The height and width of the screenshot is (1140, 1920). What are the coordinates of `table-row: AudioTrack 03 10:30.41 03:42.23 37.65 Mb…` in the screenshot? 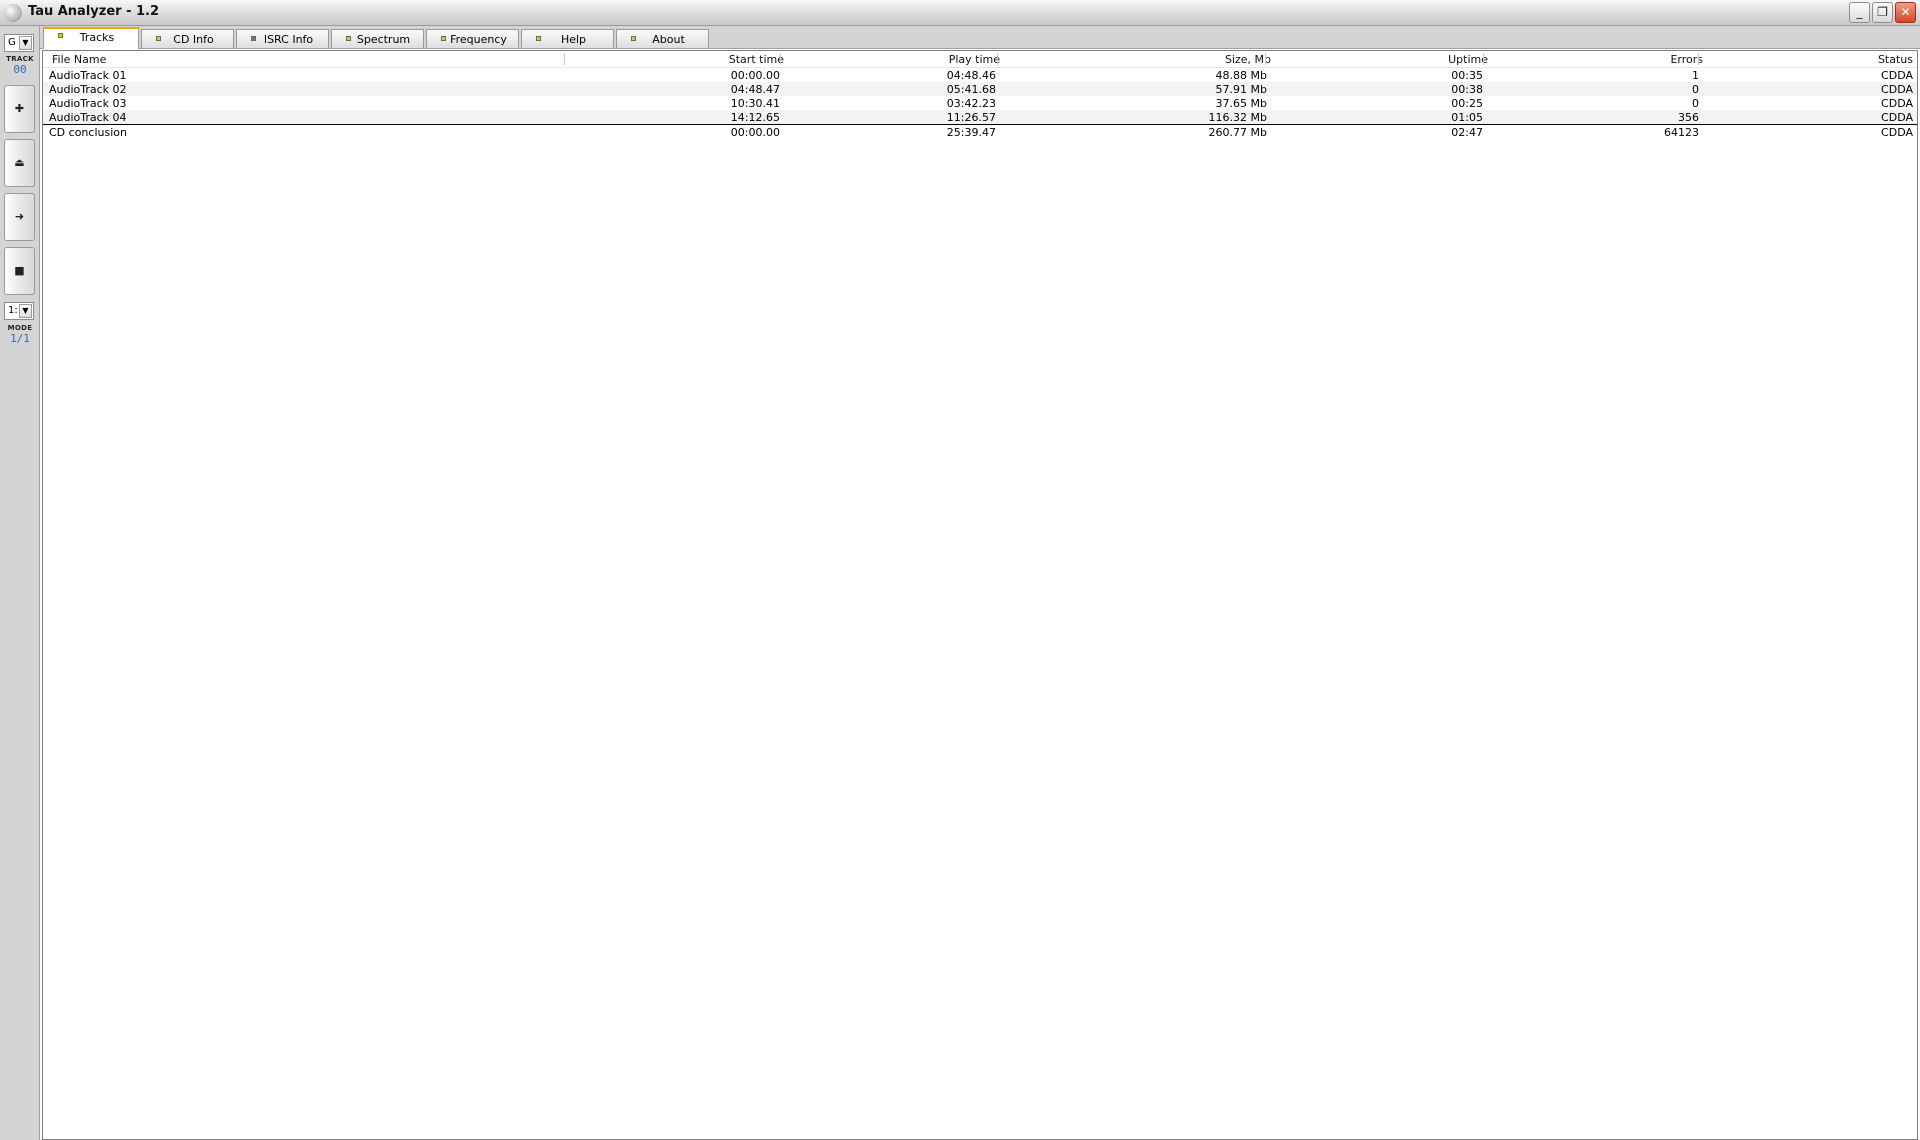 It's located at (980, 103).